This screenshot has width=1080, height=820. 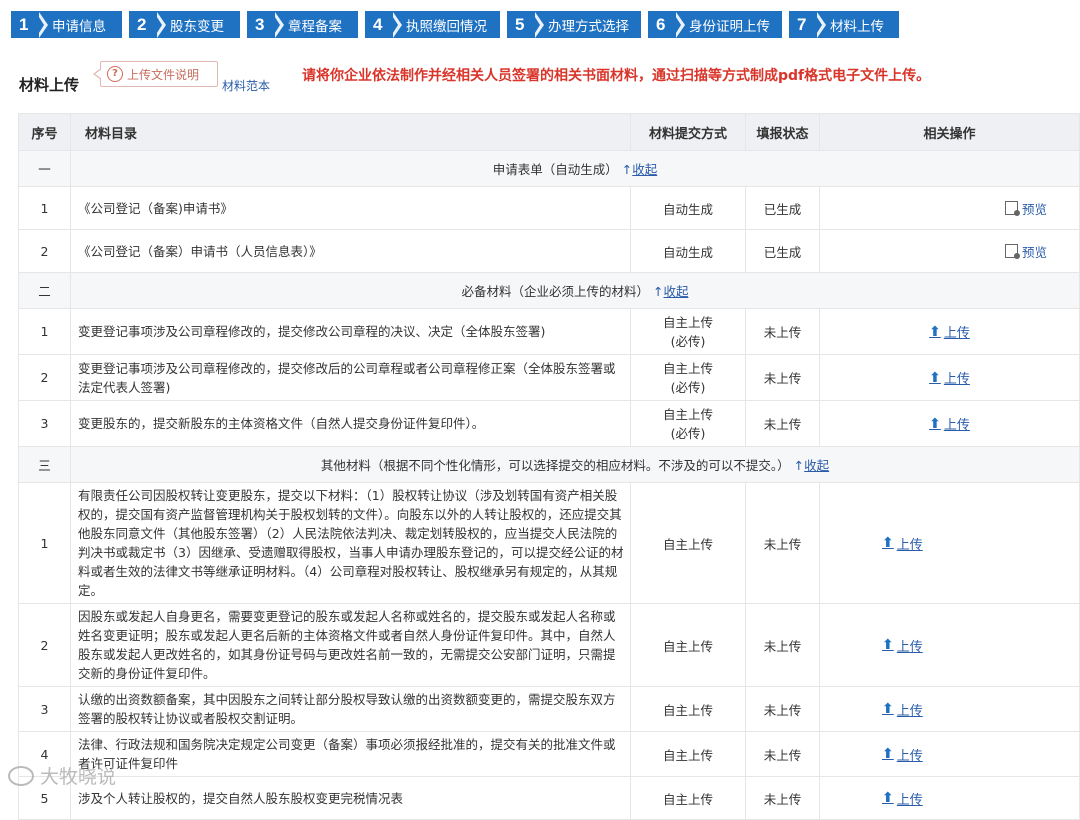 I want to click on step-2: 2 股东变更, so click(x=184, y=24).